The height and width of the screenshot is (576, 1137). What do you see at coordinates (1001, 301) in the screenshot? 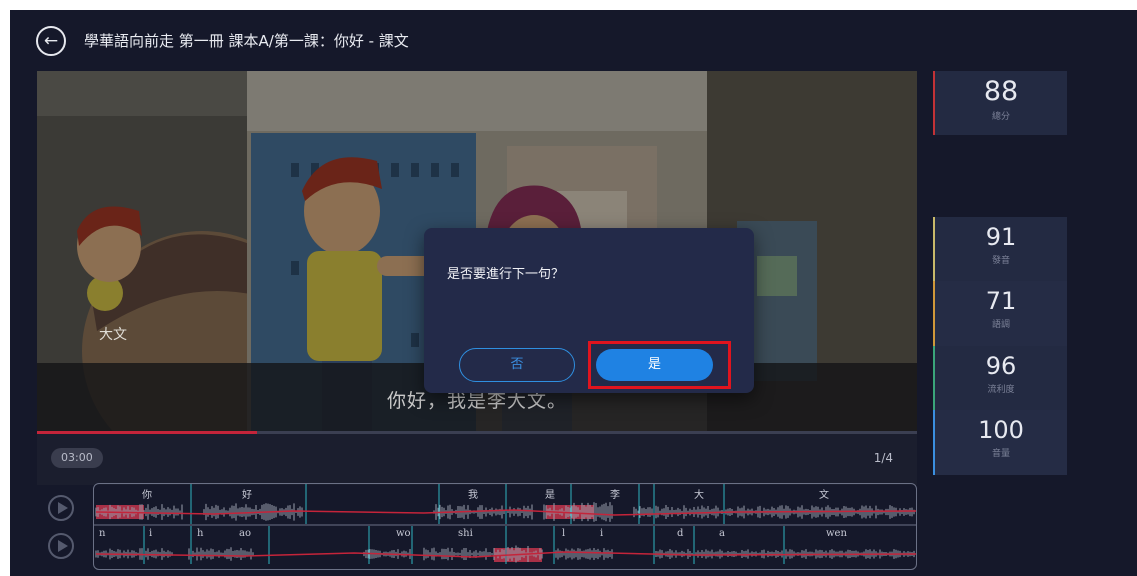
I see `intonation-score-value: 71` at bounding box center [1001, 301].